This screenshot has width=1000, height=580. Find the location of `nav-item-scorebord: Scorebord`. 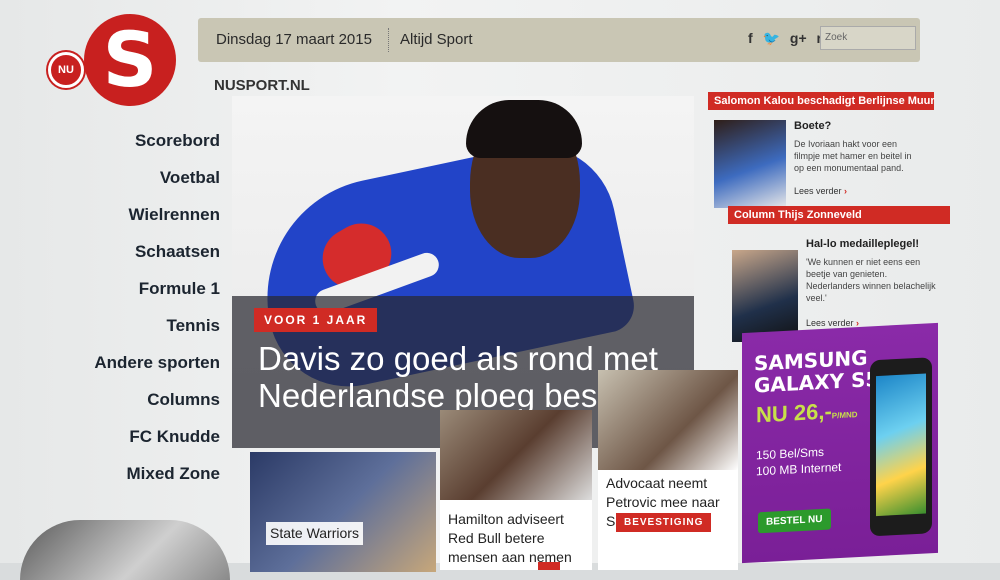

nav-item-scorebord: Scorebord is located at coordinates (157, 140).